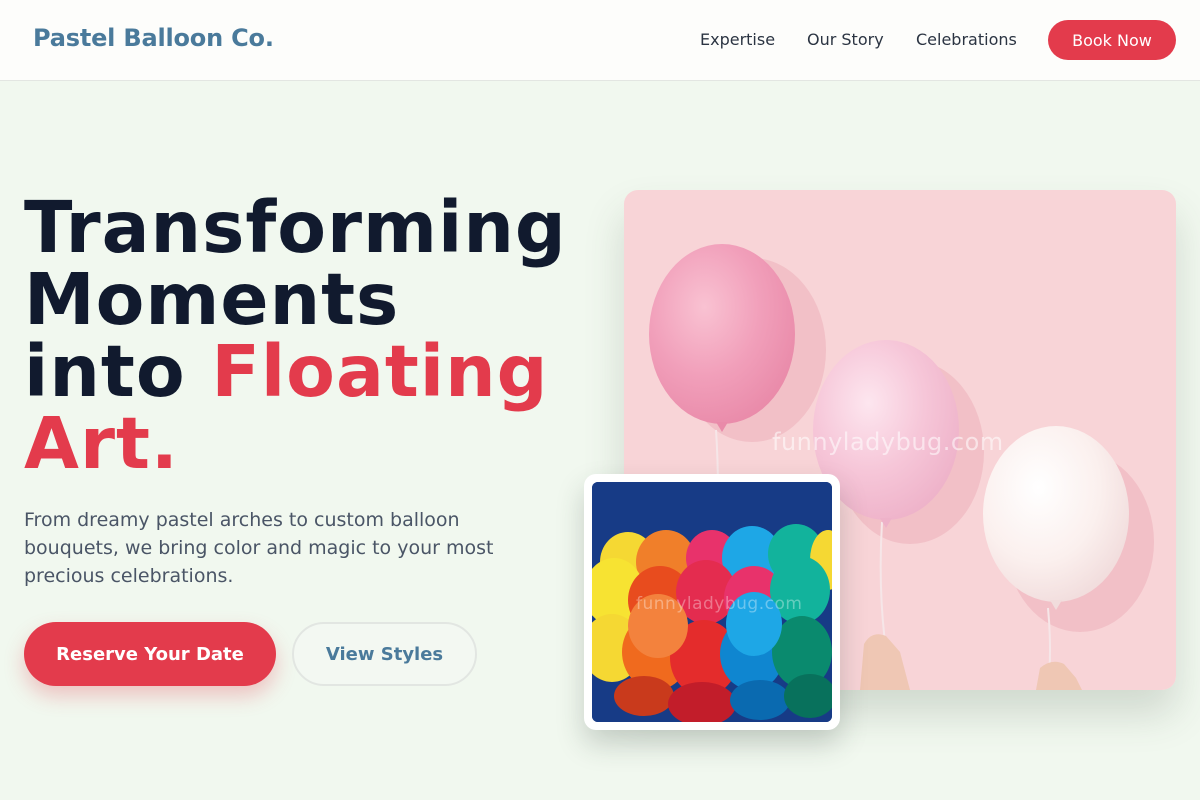 The image size is (1200, 800). Describe the element at coordinates (295, 227) in the screenshot. I see `headline-line-1: Transforming` at that location.